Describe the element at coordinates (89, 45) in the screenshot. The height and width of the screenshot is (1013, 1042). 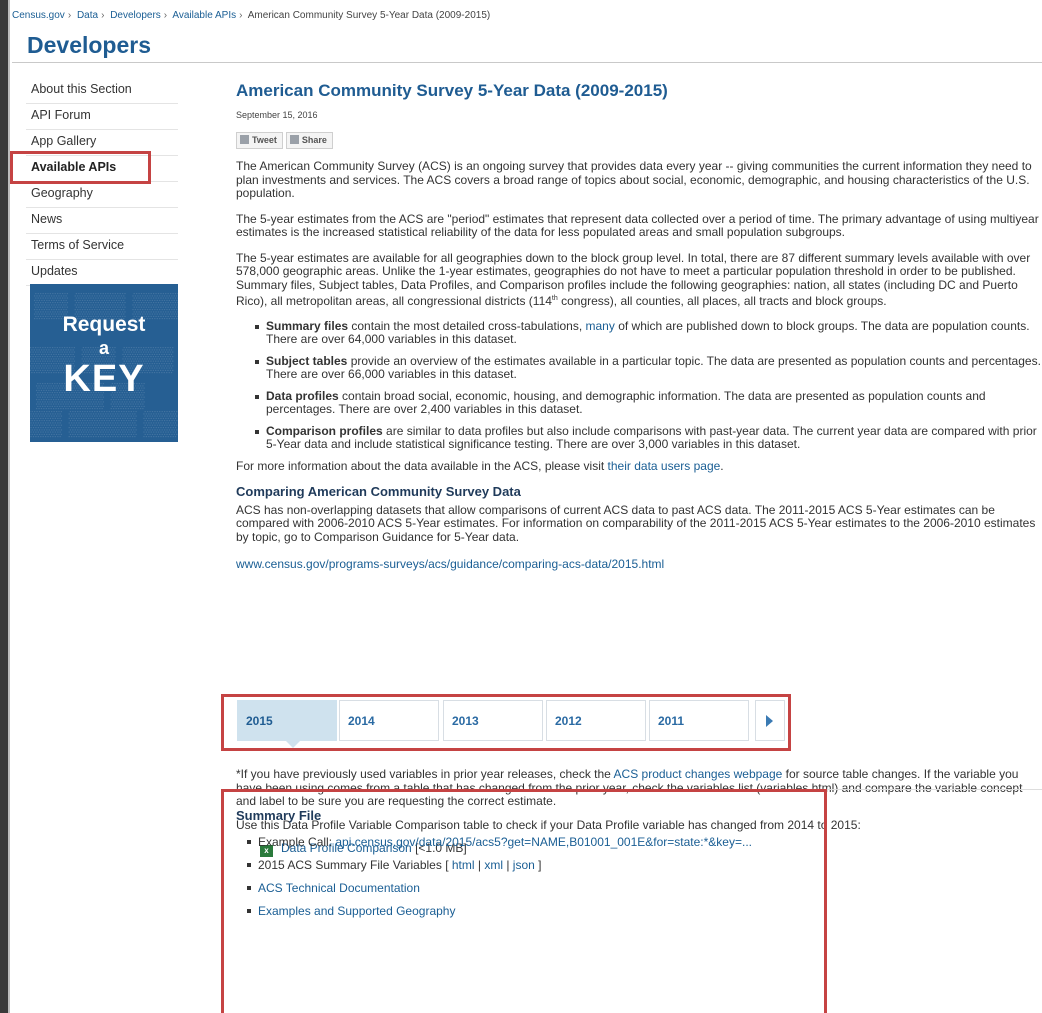
I see `section-title: Developers` at that location.